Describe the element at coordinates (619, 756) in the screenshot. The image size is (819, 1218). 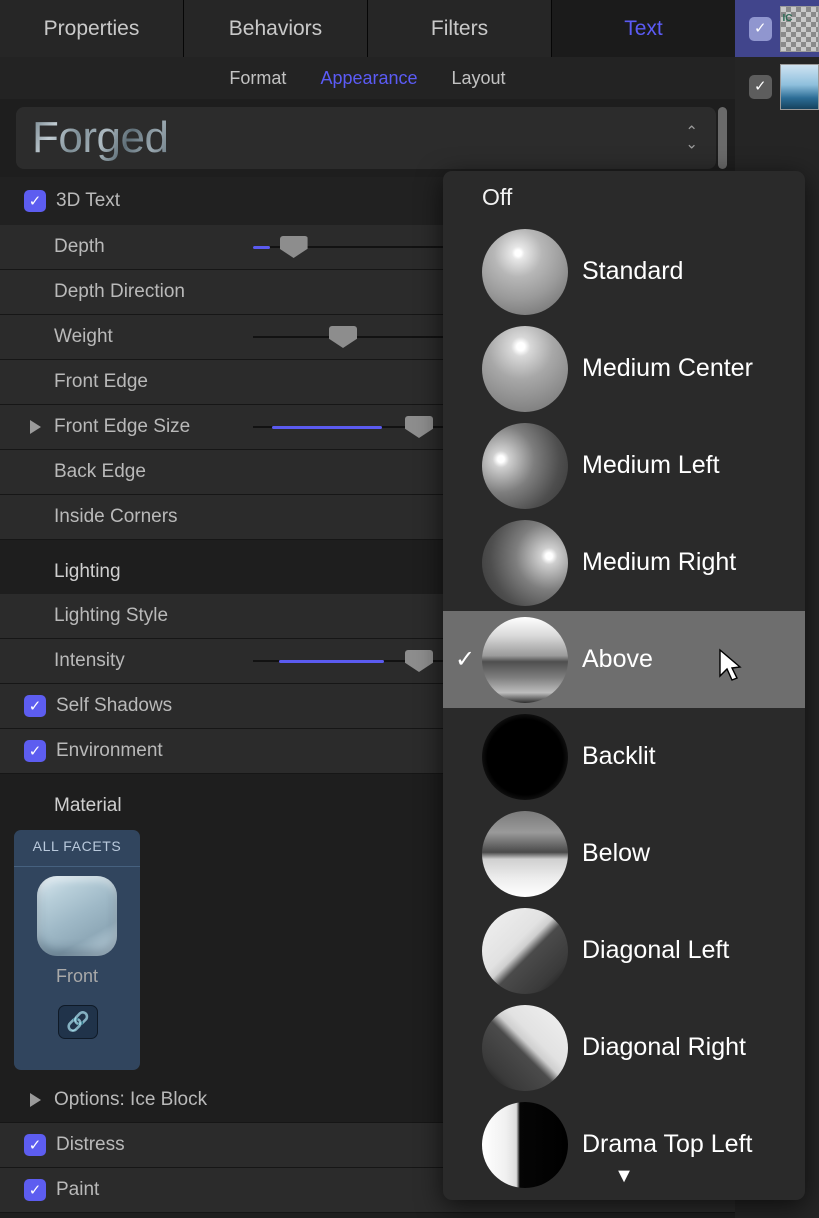
I see `menu-item-label: Backlit` at that location.